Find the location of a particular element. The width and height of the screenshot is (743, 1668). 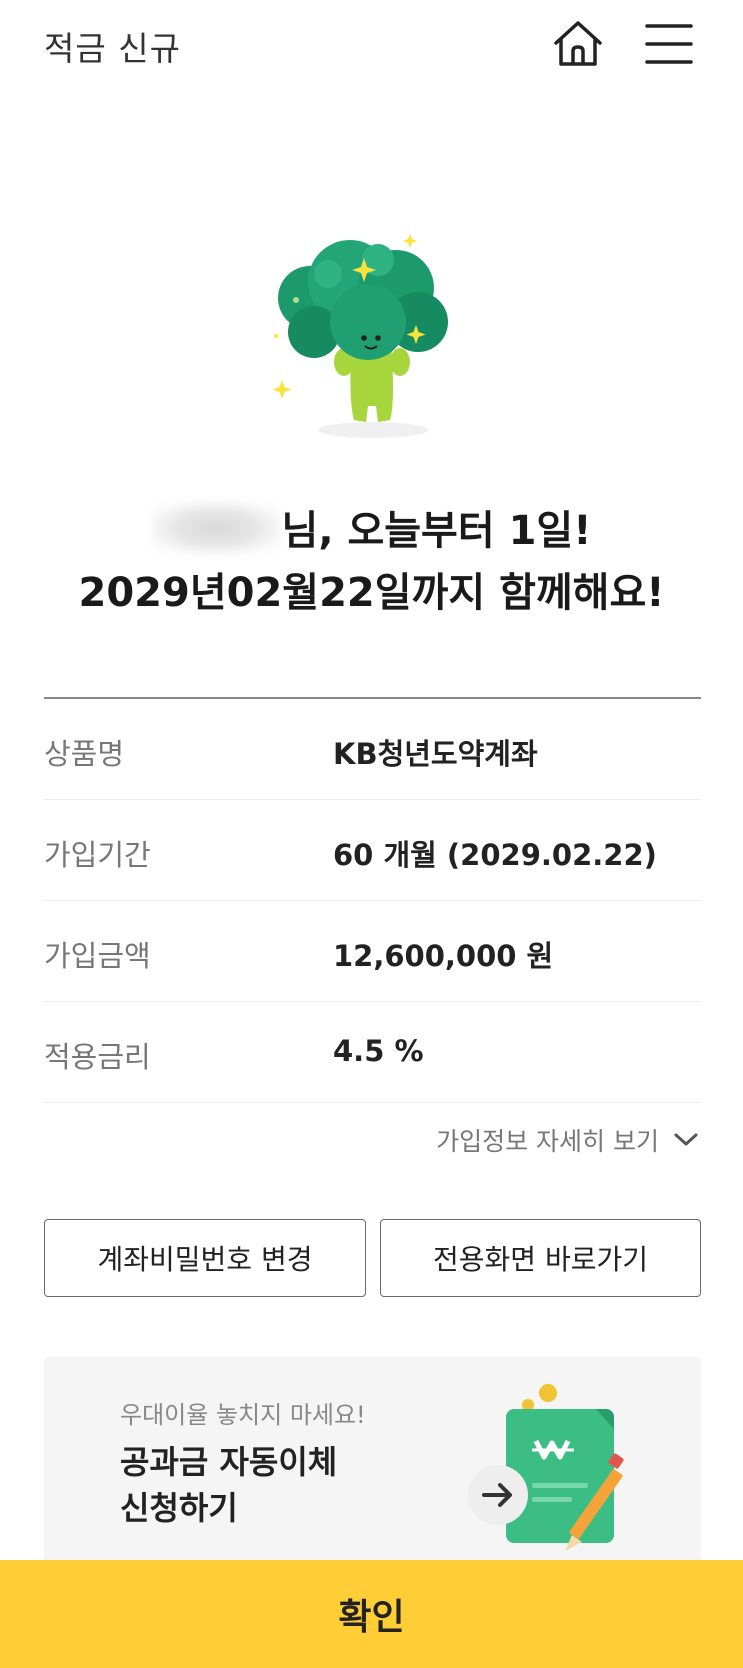

broccoli-mascot-illustration is located at coordinates (373, 337).